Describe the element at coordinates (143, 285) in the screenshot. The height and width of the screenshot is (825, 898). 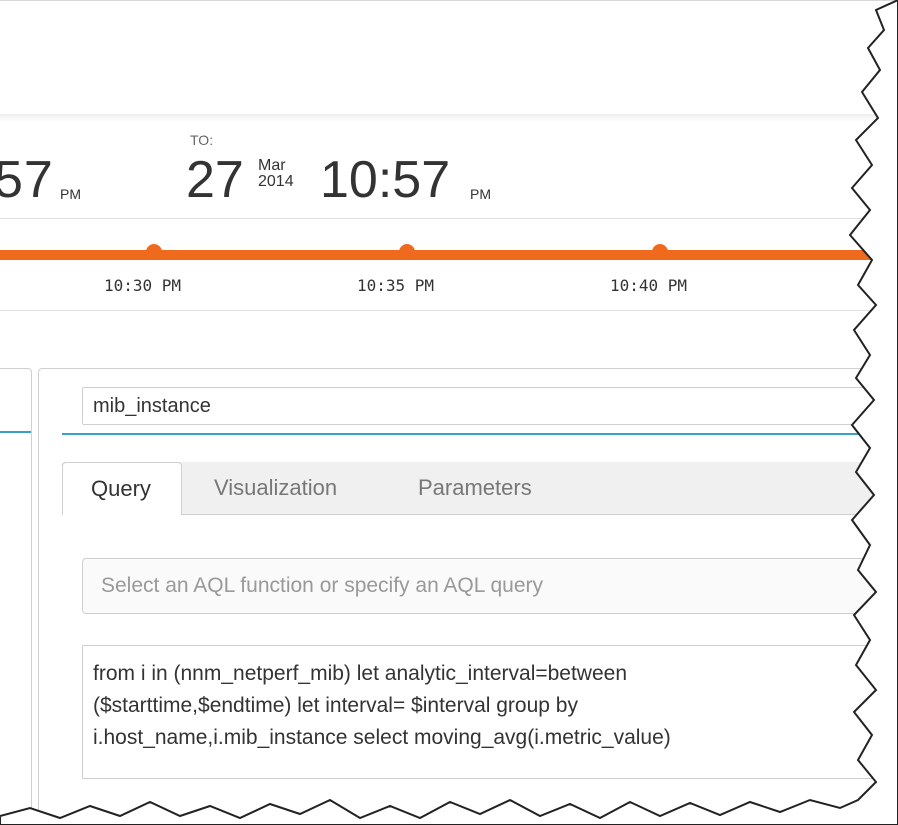
I see `timeline-tick-label: 10:30 PM` at that location.